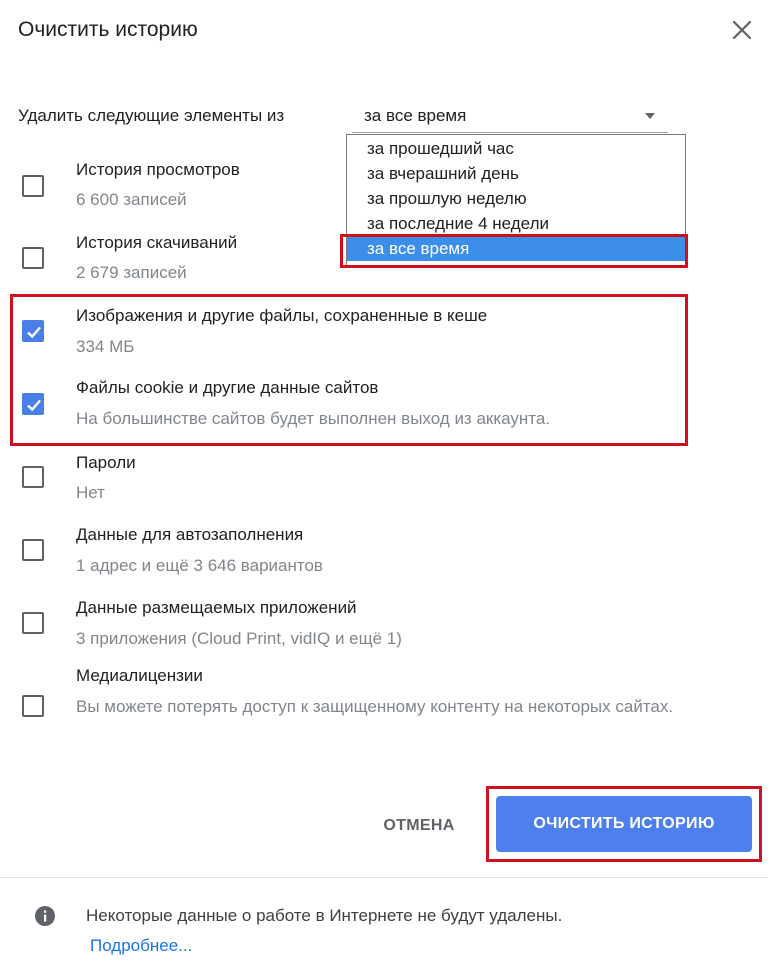 The width and height of the screenshot is (768, 974). I want to click on checkbox-download-history, so click(33, 258).